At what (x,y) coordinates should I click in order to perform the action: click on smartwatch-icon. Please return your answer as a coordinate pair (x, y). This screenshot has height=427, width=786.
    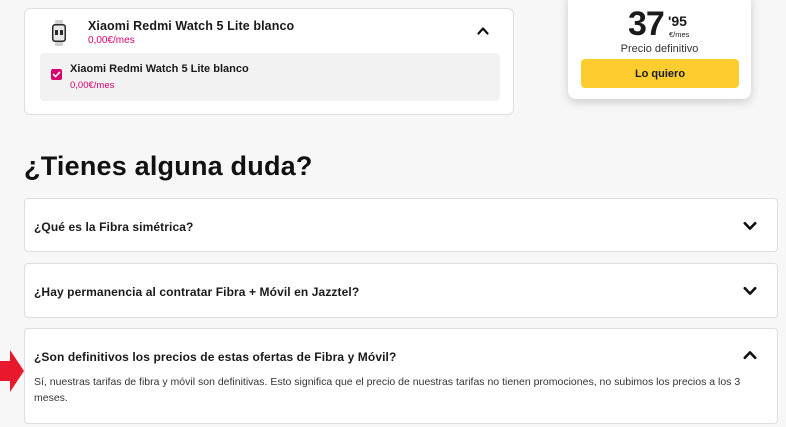
    Looking at the image, I should click on (59, 33).